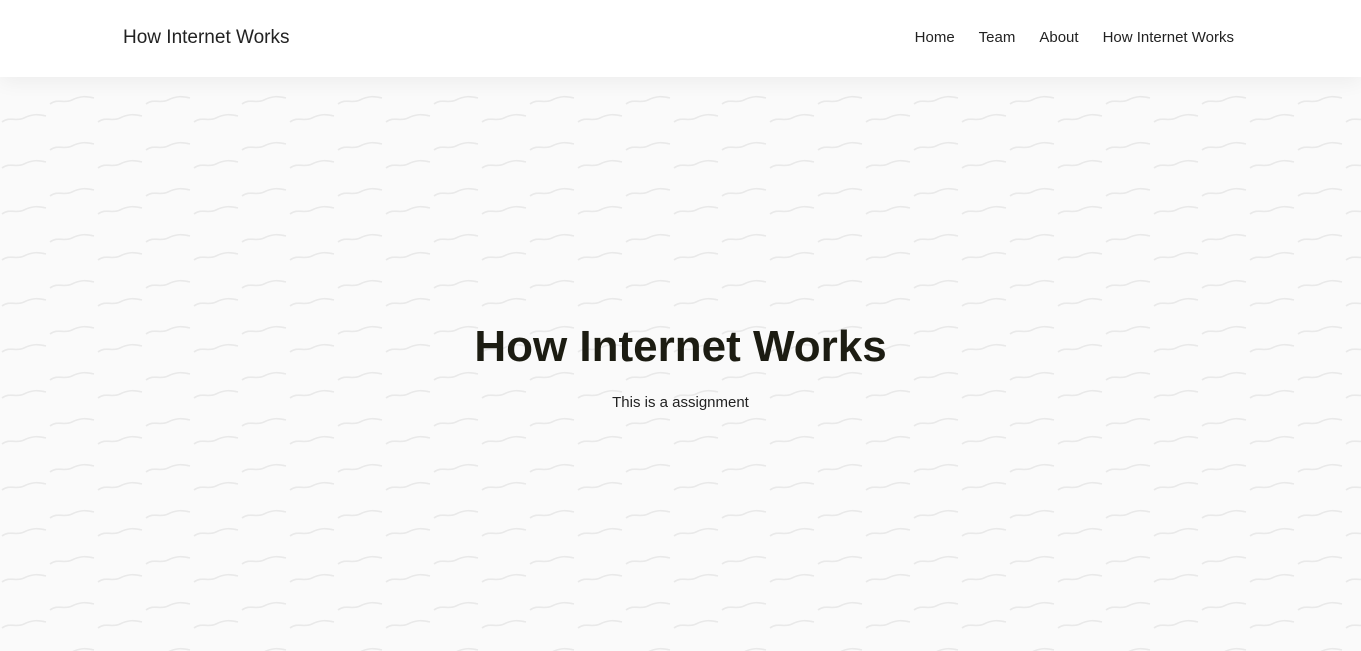  I want to click on nav-link-about: About, so click(1058, 37).